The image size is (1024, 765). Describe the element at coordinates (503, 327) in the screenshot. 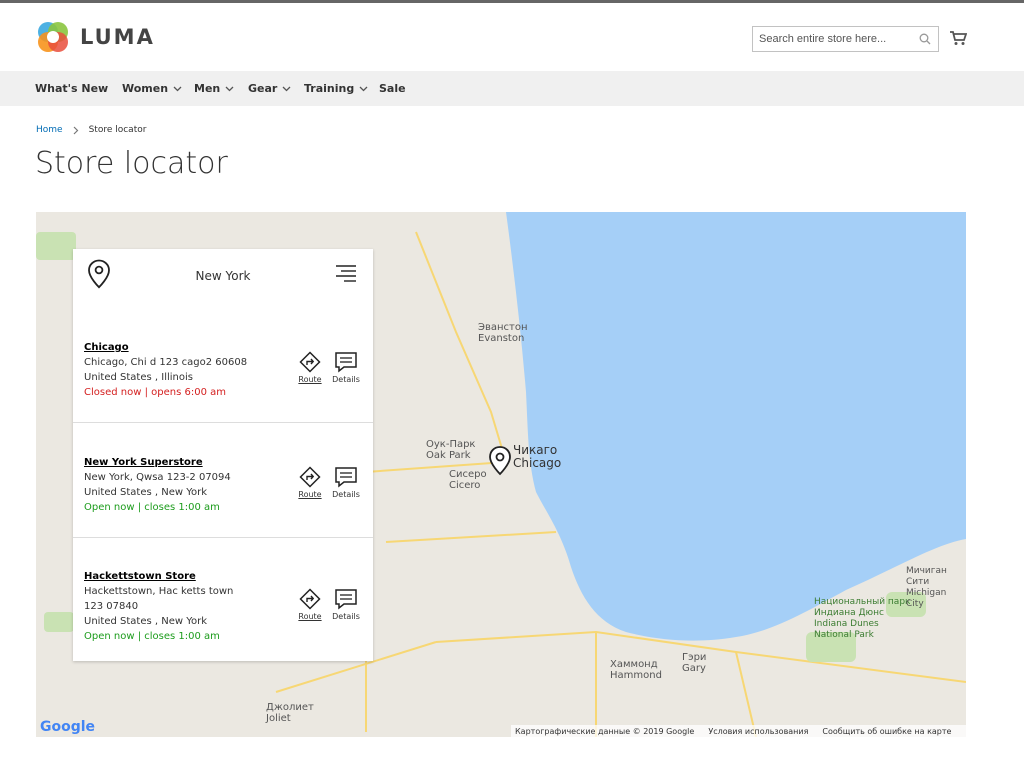

I see `map-label-ru: Эванстон` at that location.